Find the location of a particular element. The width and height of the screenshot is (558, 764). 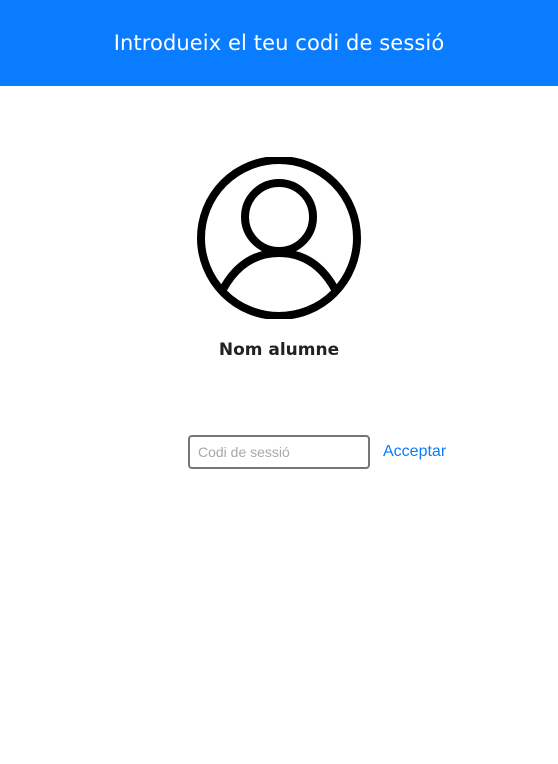

page-title: Introdueix el teu codi de sessió is located at coordinates (279, 43).